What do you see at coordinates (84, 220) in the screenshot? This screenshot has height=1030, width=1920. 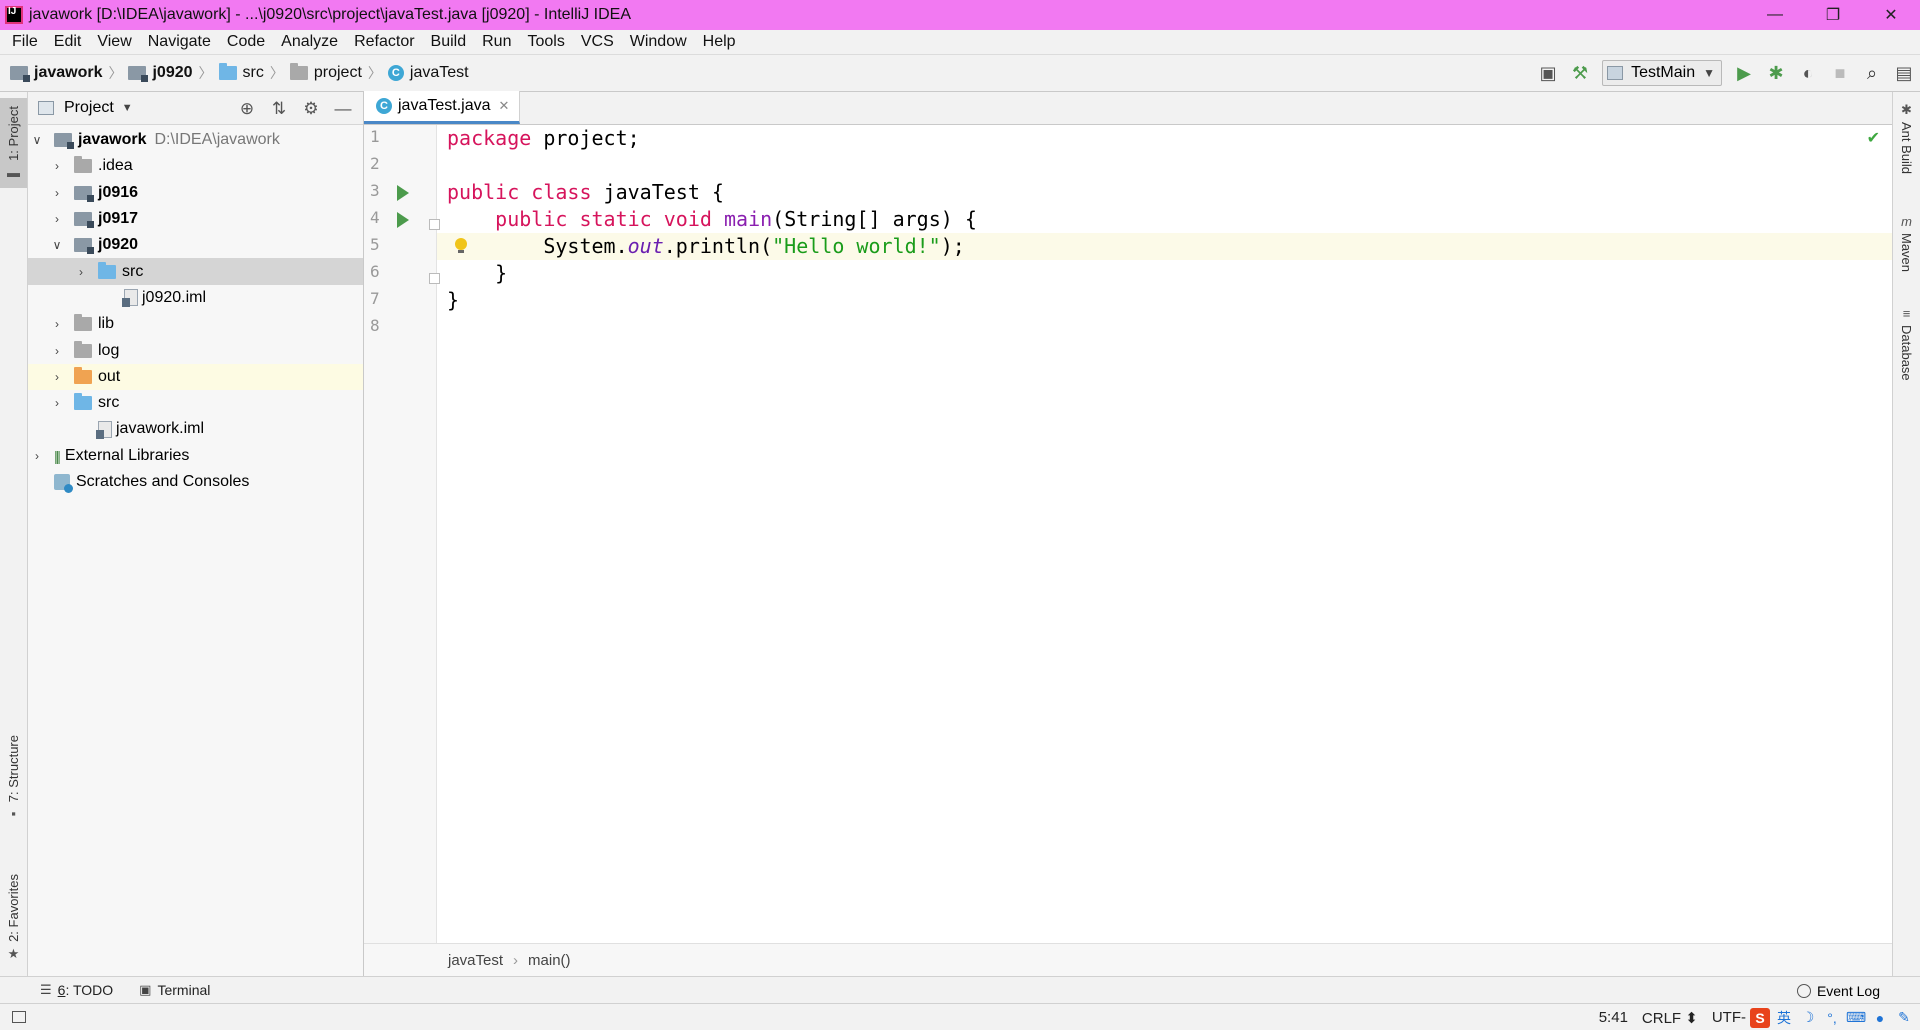 I see `module-icon` at bounding box center [84, 220].